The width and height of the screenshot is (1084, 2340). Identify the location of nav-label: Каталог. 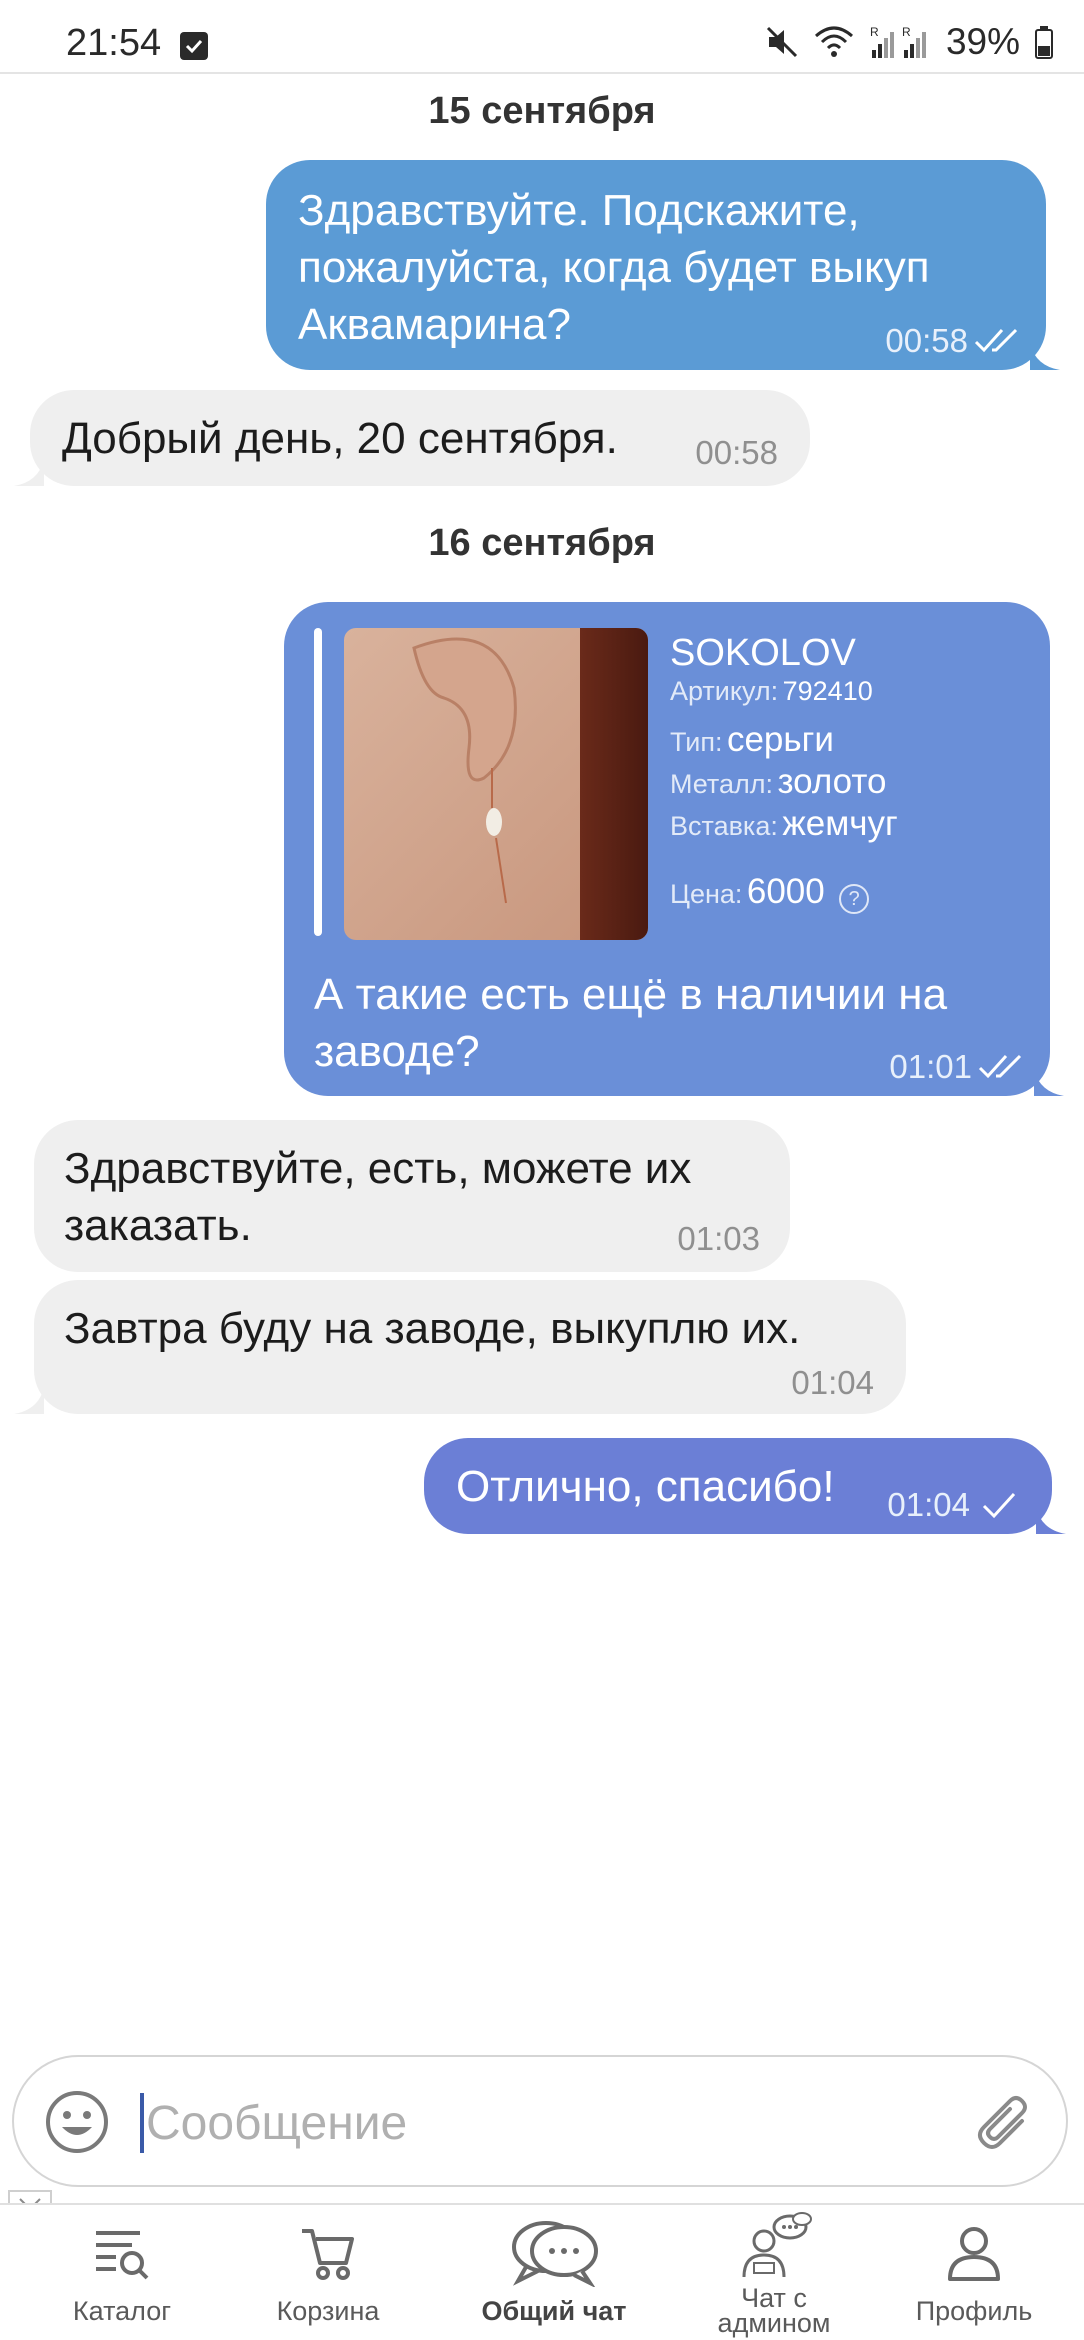
(122, 2311).